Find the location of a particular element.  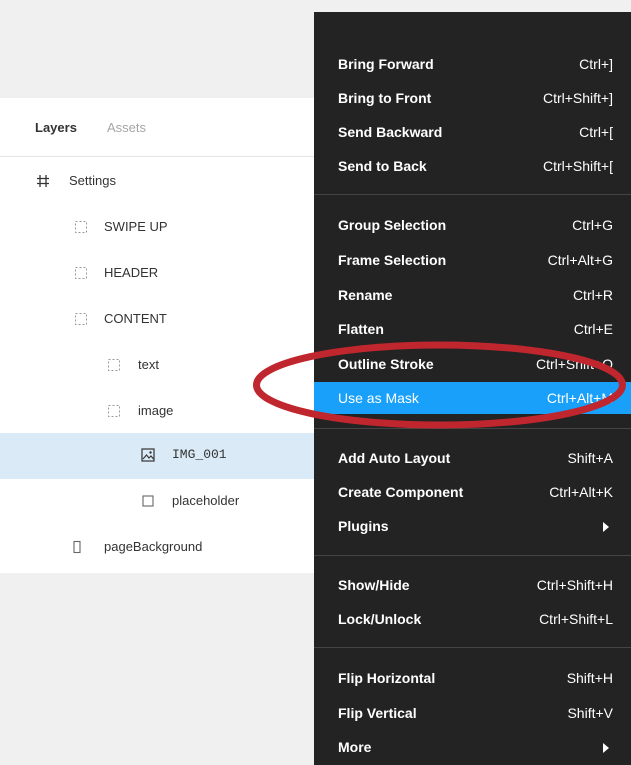

menu-item-shortcut: Ctrl+Shift+L is located at coordinates (576, 619).